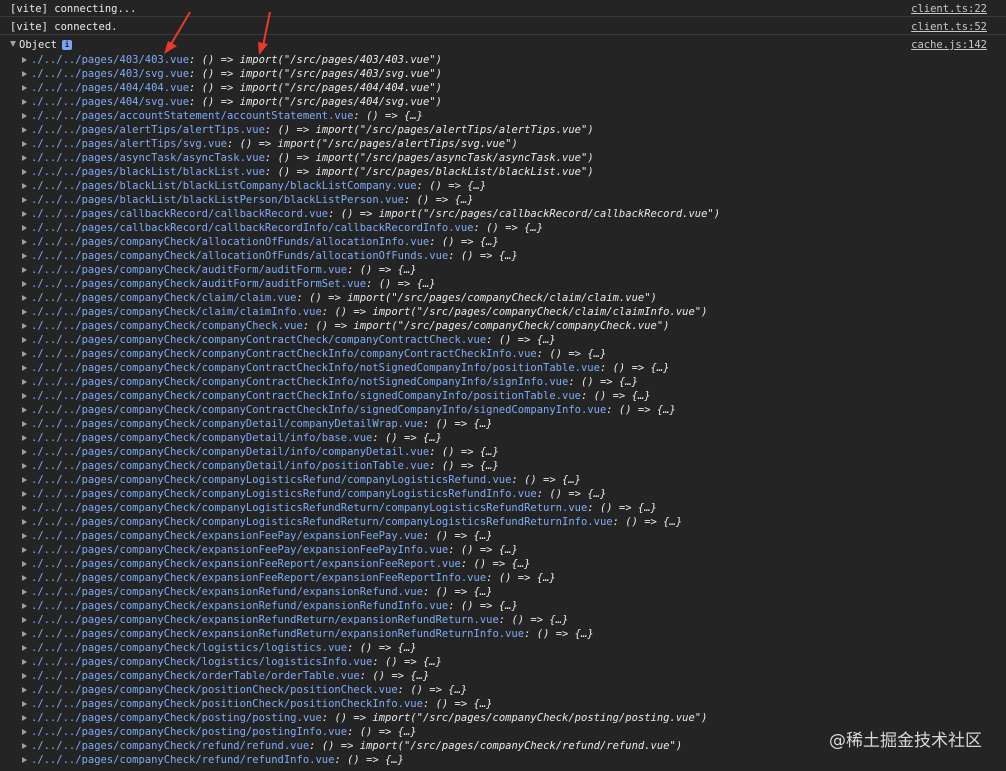 This screenshot has height=771, width=1006. I want to click on object-header: Object i cache.js:142, so click(503, 45).